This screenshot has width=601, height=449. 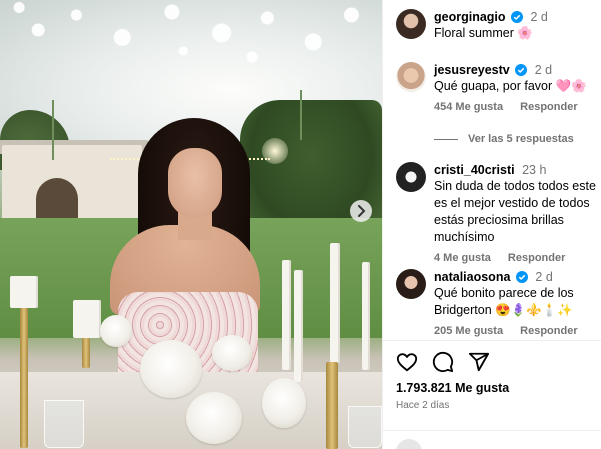 I want to click on comment-likes: 454 Me gusta, so click(x=468, y=107).